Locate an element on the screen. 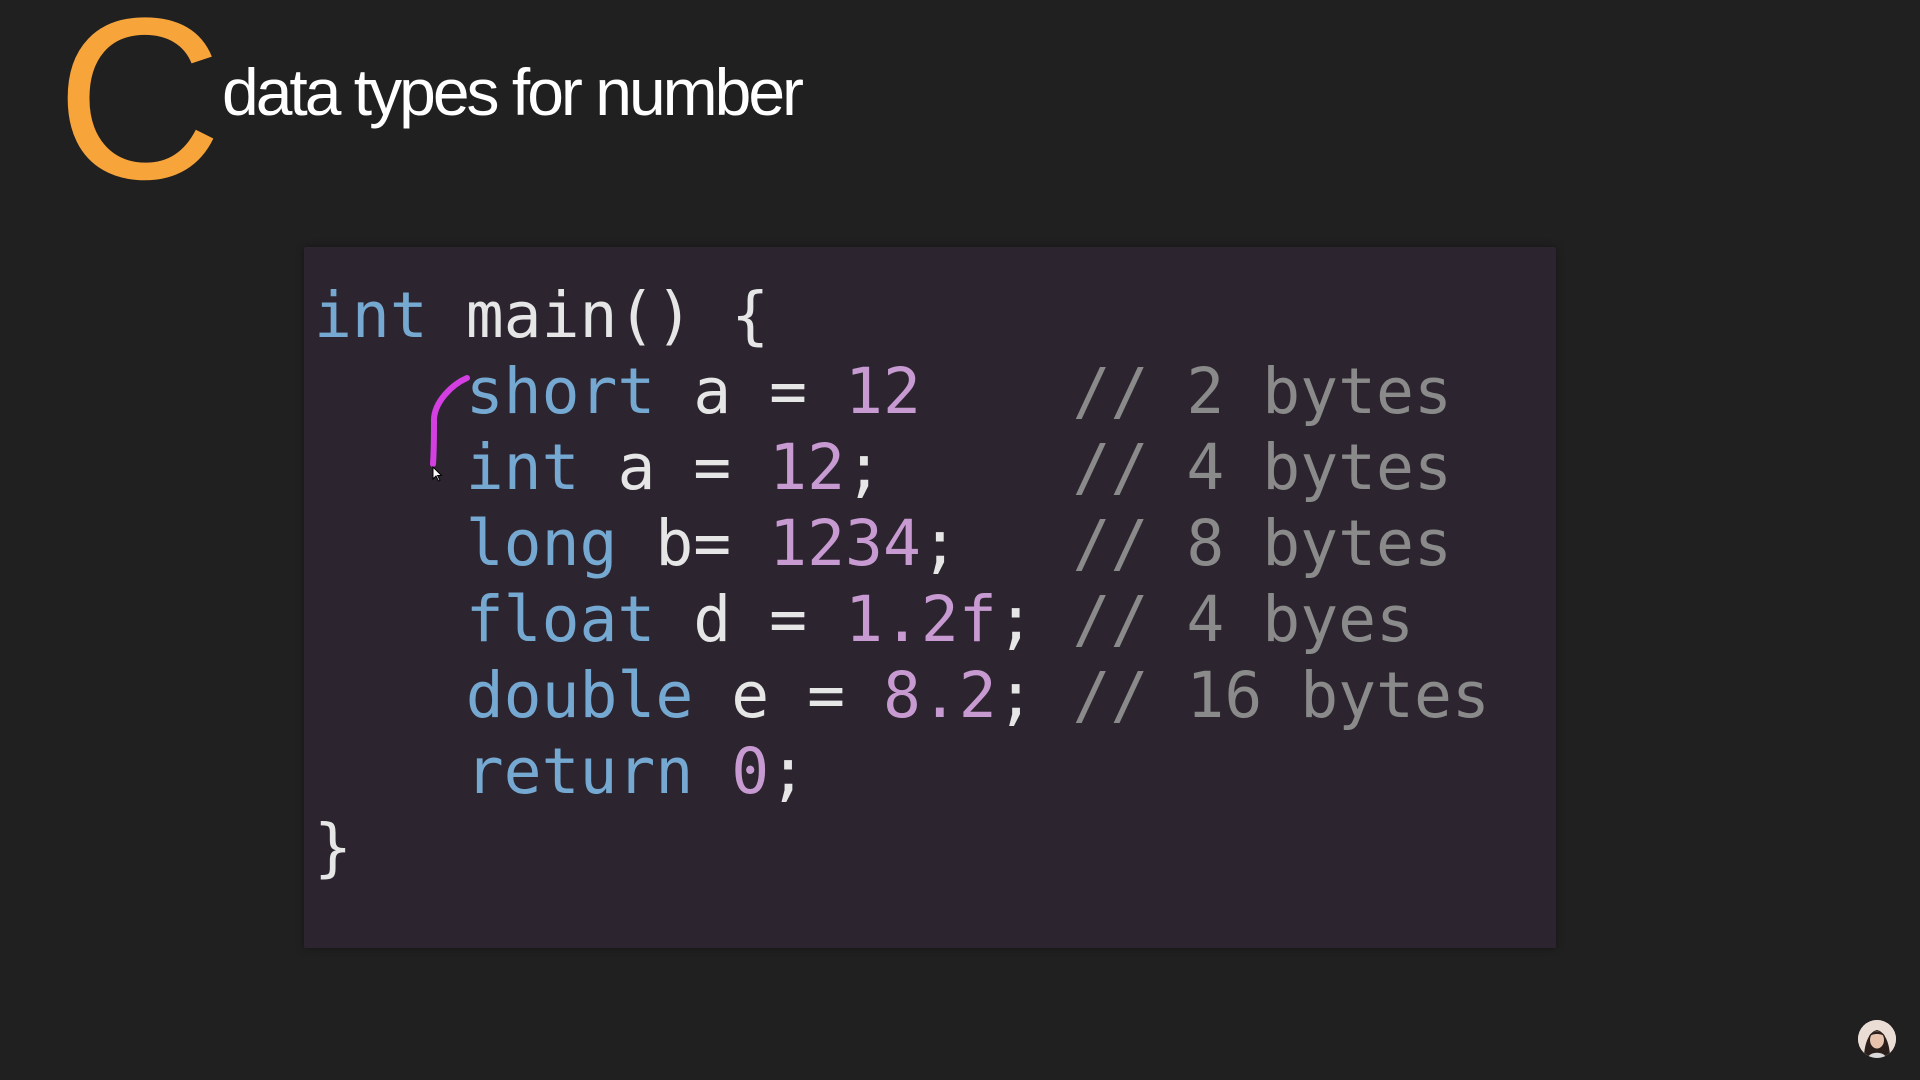 The image size is (1920, 1080). code-line-7: return 0; is located at coordinates (560, 772).